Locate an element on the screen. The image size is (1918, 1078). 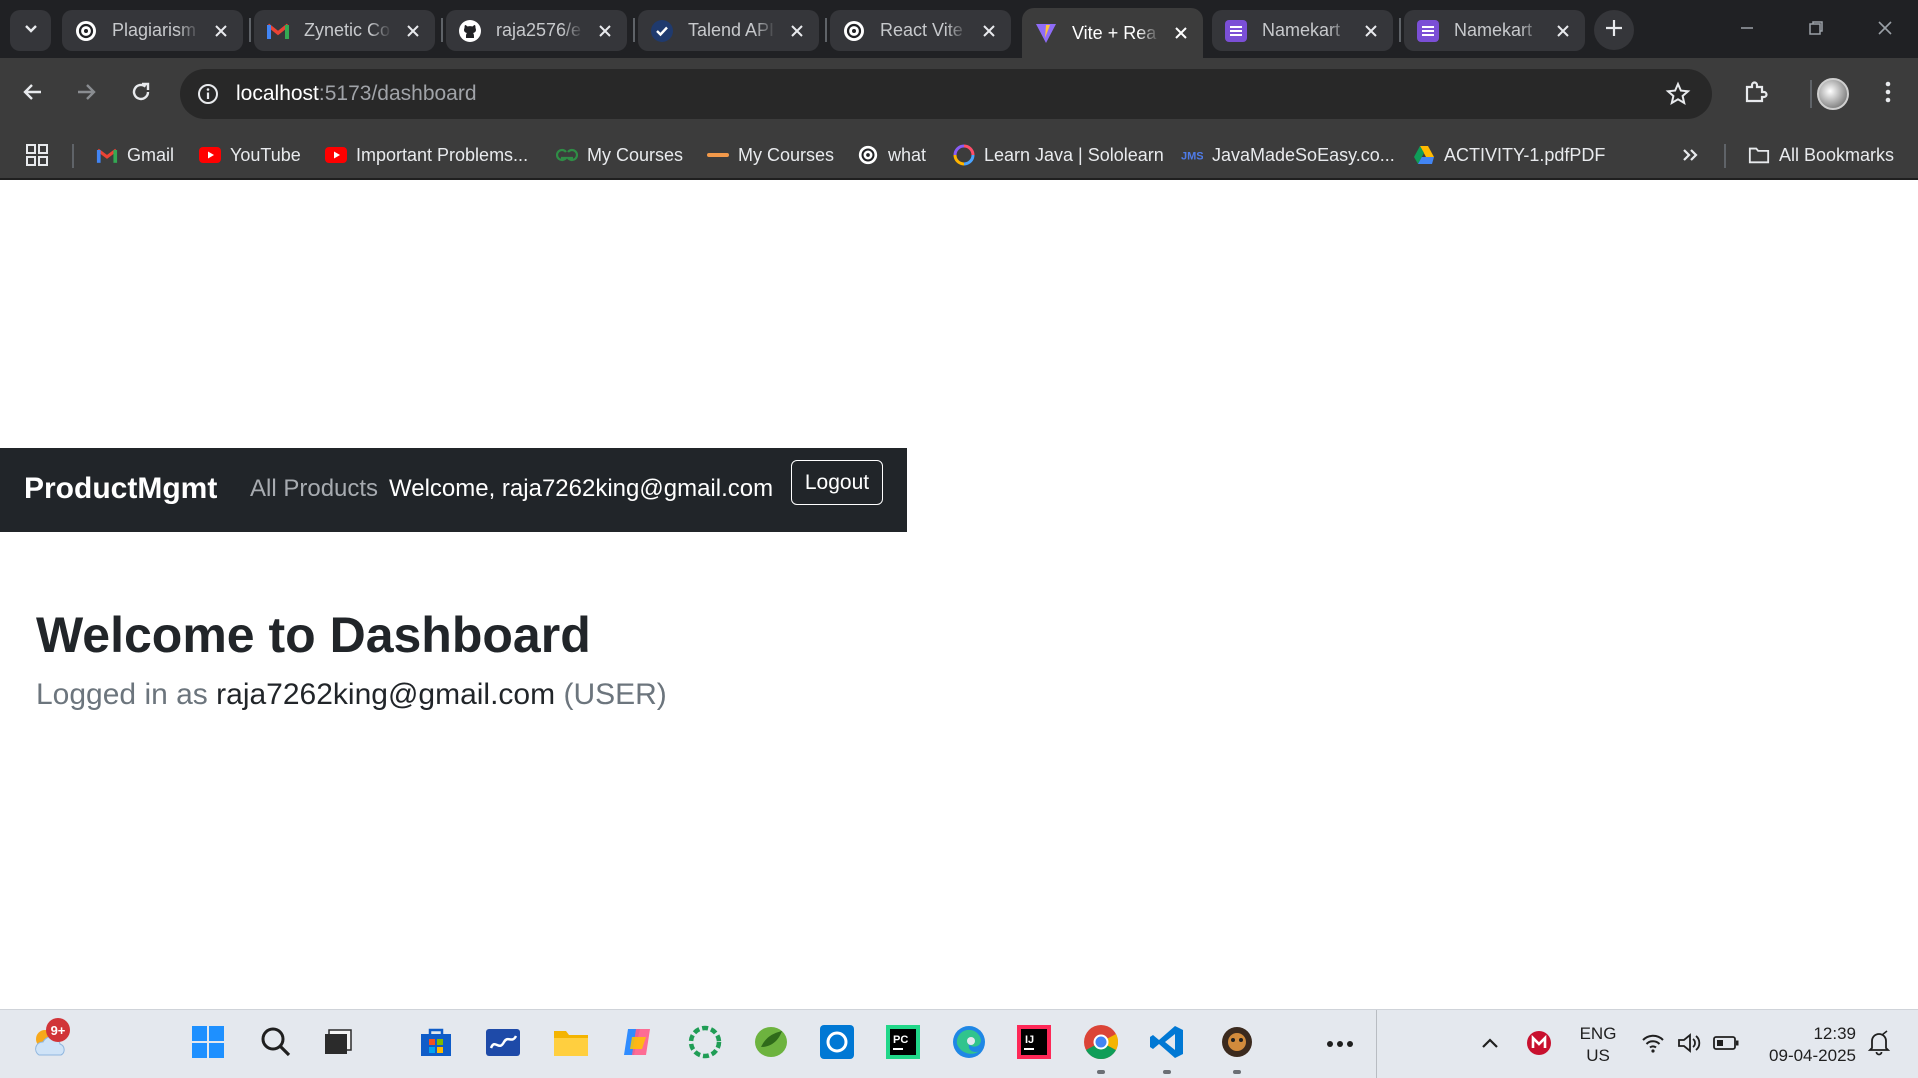
system-clock: 12:39 09-04-2025 is located at coordinates (1806, 1045).